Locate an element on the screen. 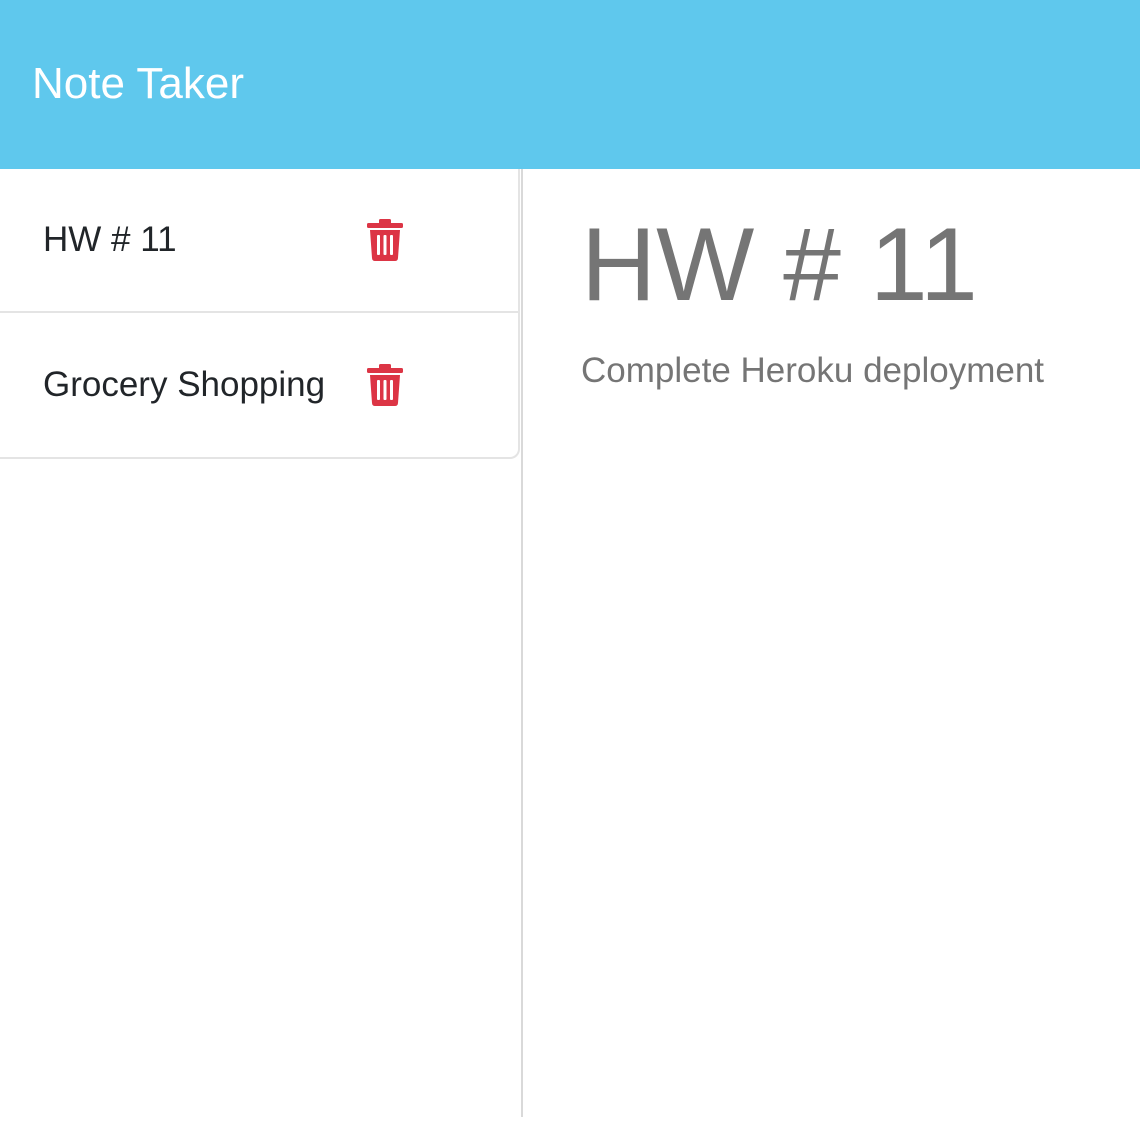 This screenshot has height=1144, width=1140. list-item: Grocery Shopping is located at coordinates (259, 385).